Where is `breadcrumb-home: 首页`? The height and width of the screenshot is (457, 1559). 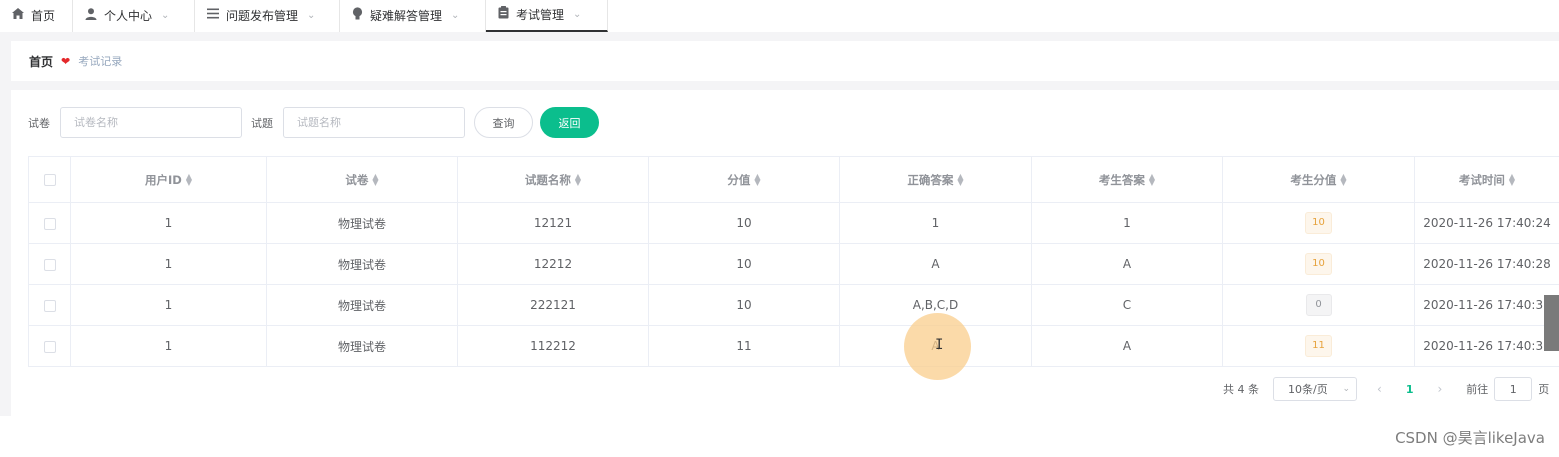
breadcrumb-home: 首页 is located at coordinates (41, 61).